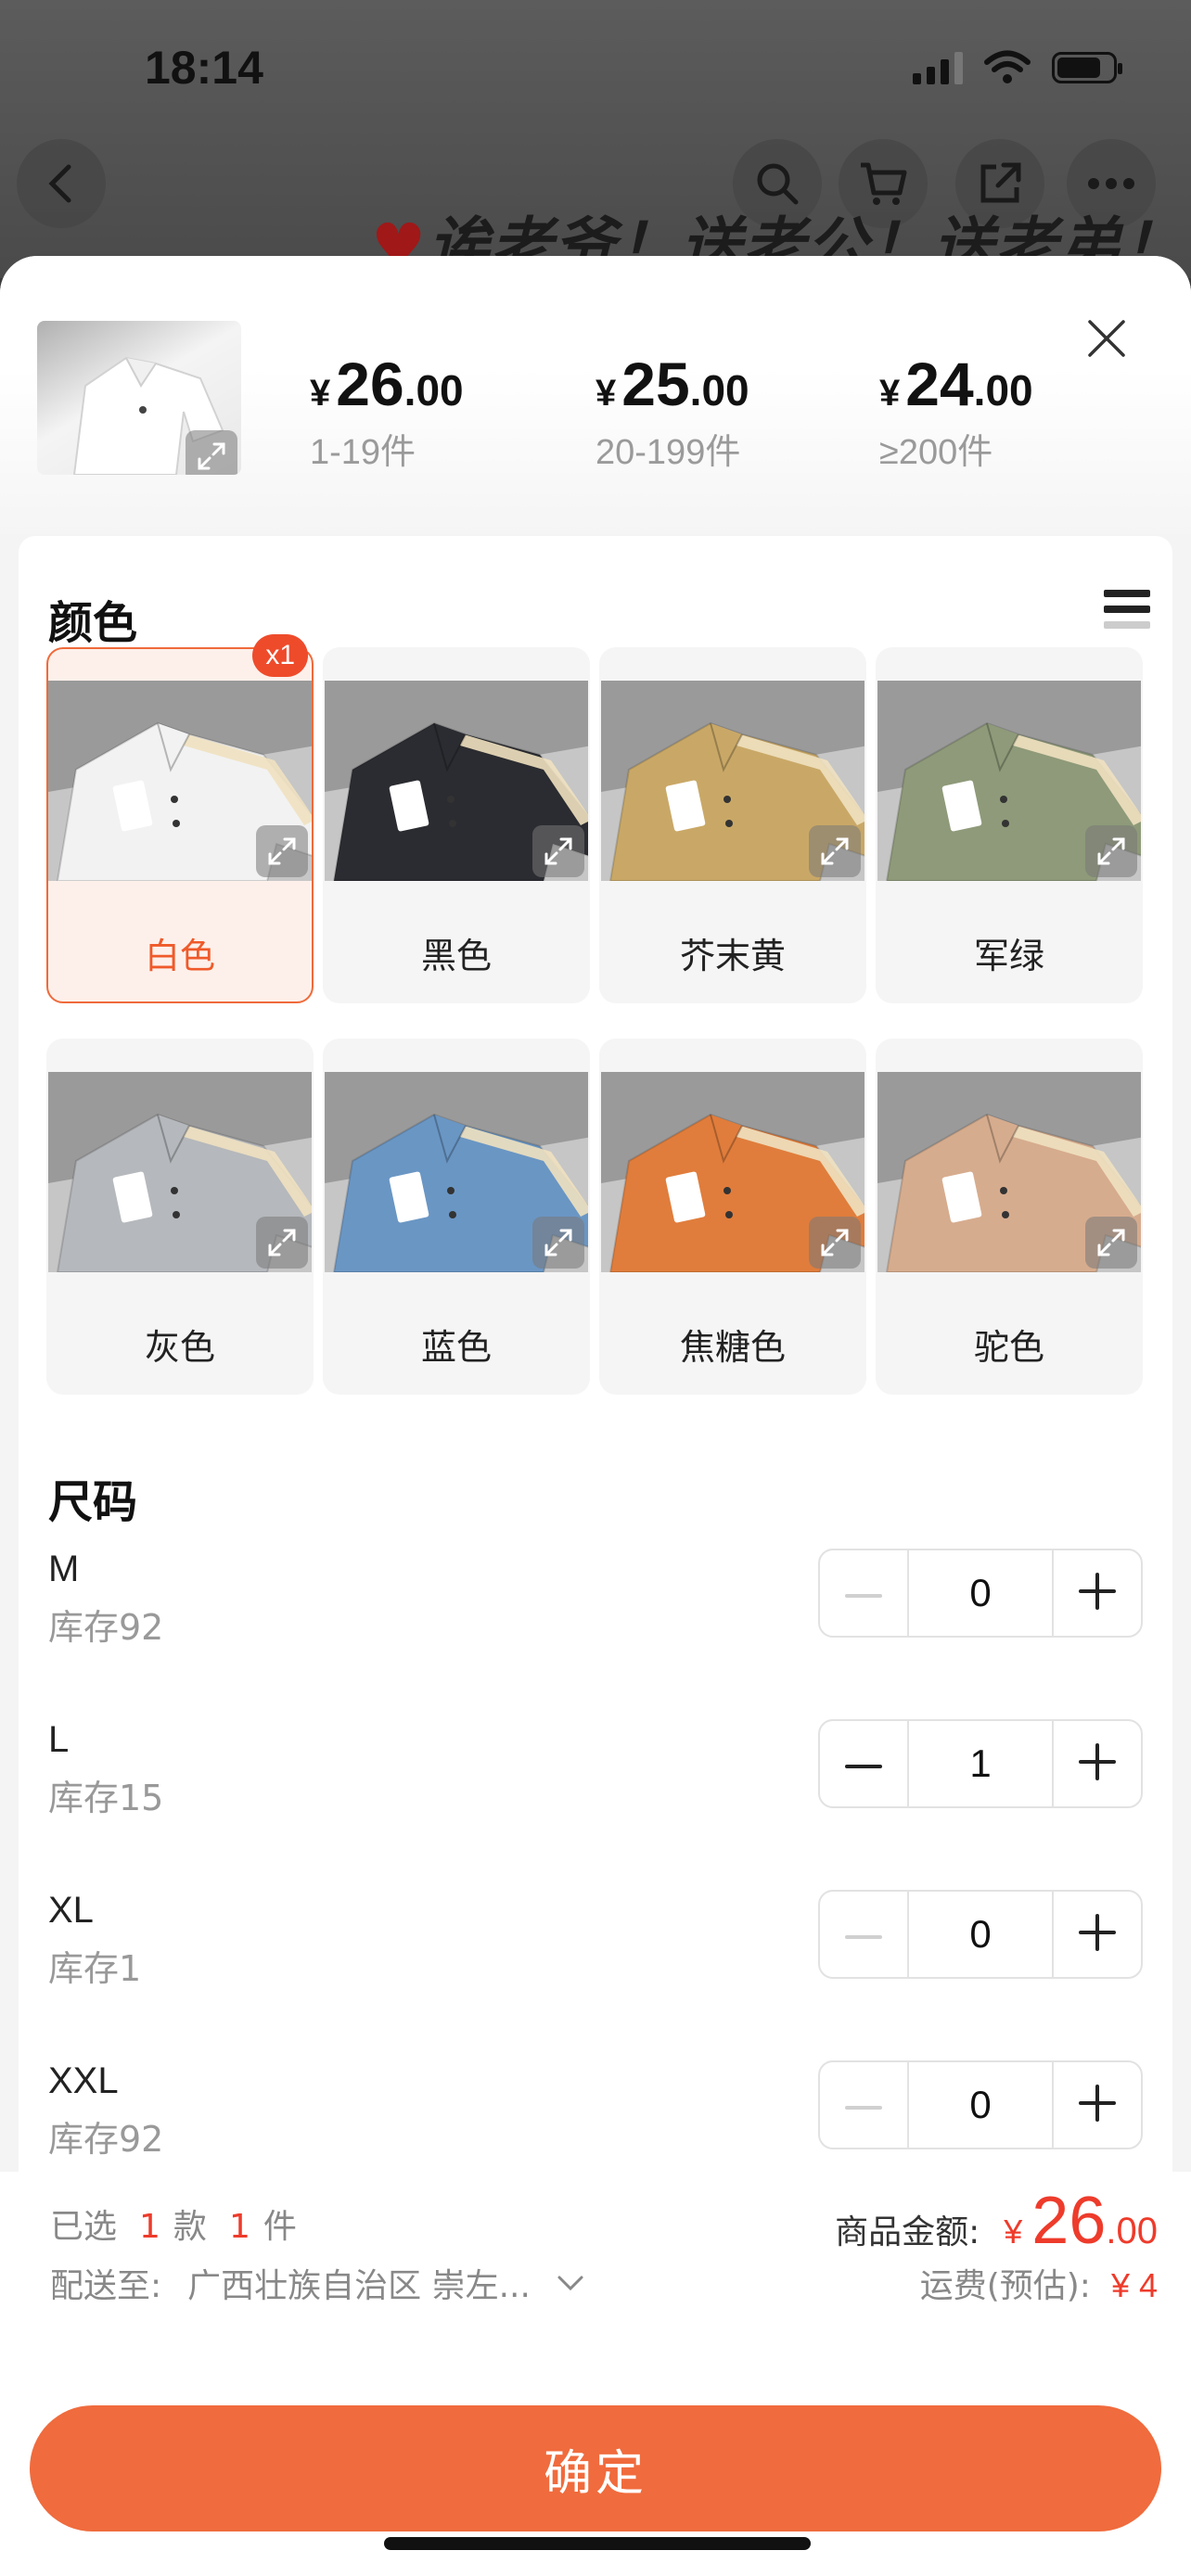 This screenshot has width=1191, height=2576. Describe the element at coordinates (606, 393) in the screenshot. I see `tier-currency: ¥` at that location.